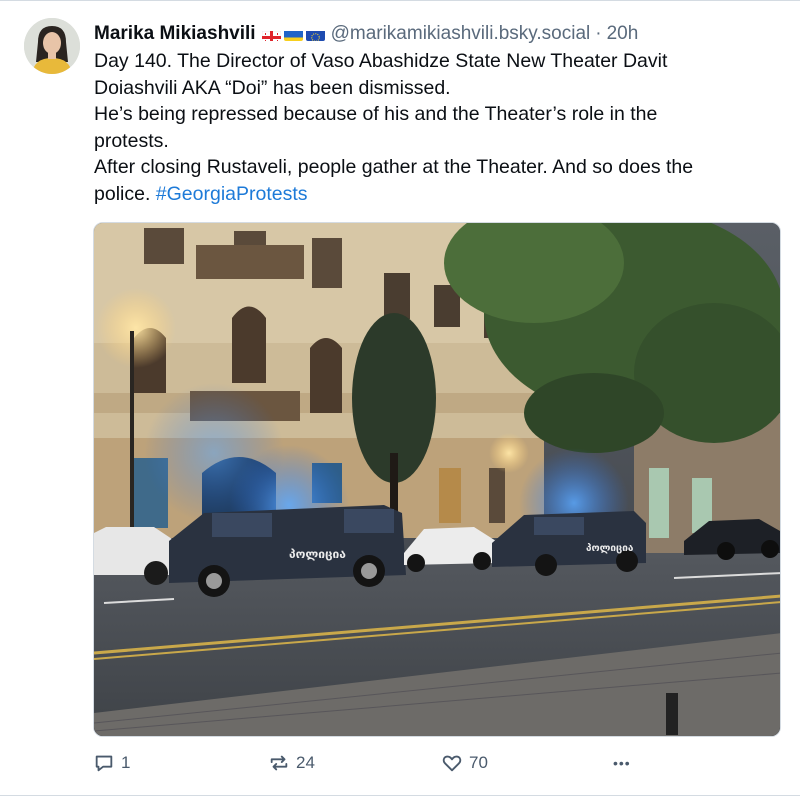 Image resolution: width=800 pixels, height=796 pixels. I want to click on repost-button: 24, so click(291, 763).